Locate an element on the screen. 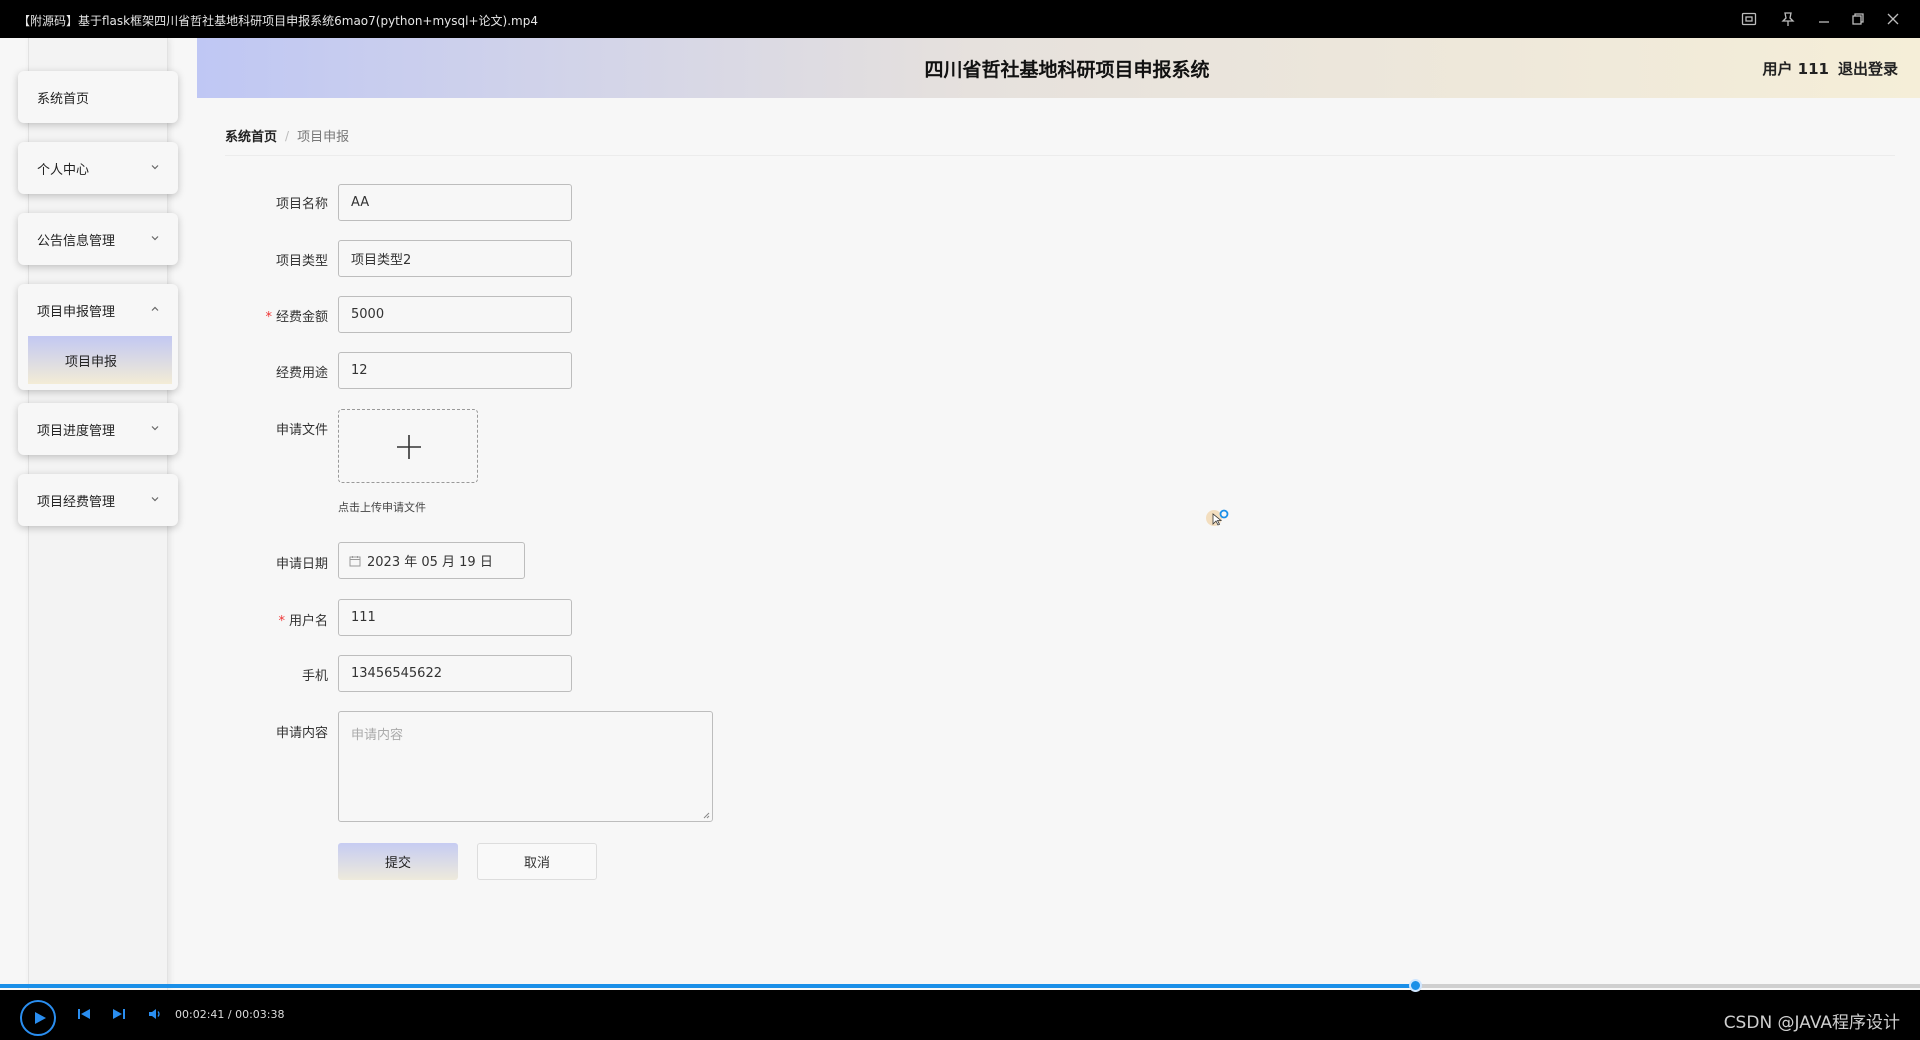  app-header: 四川省哲社基地科研项目申报系统 用户 111 退出登录 is located at coordinates (1058, 68).